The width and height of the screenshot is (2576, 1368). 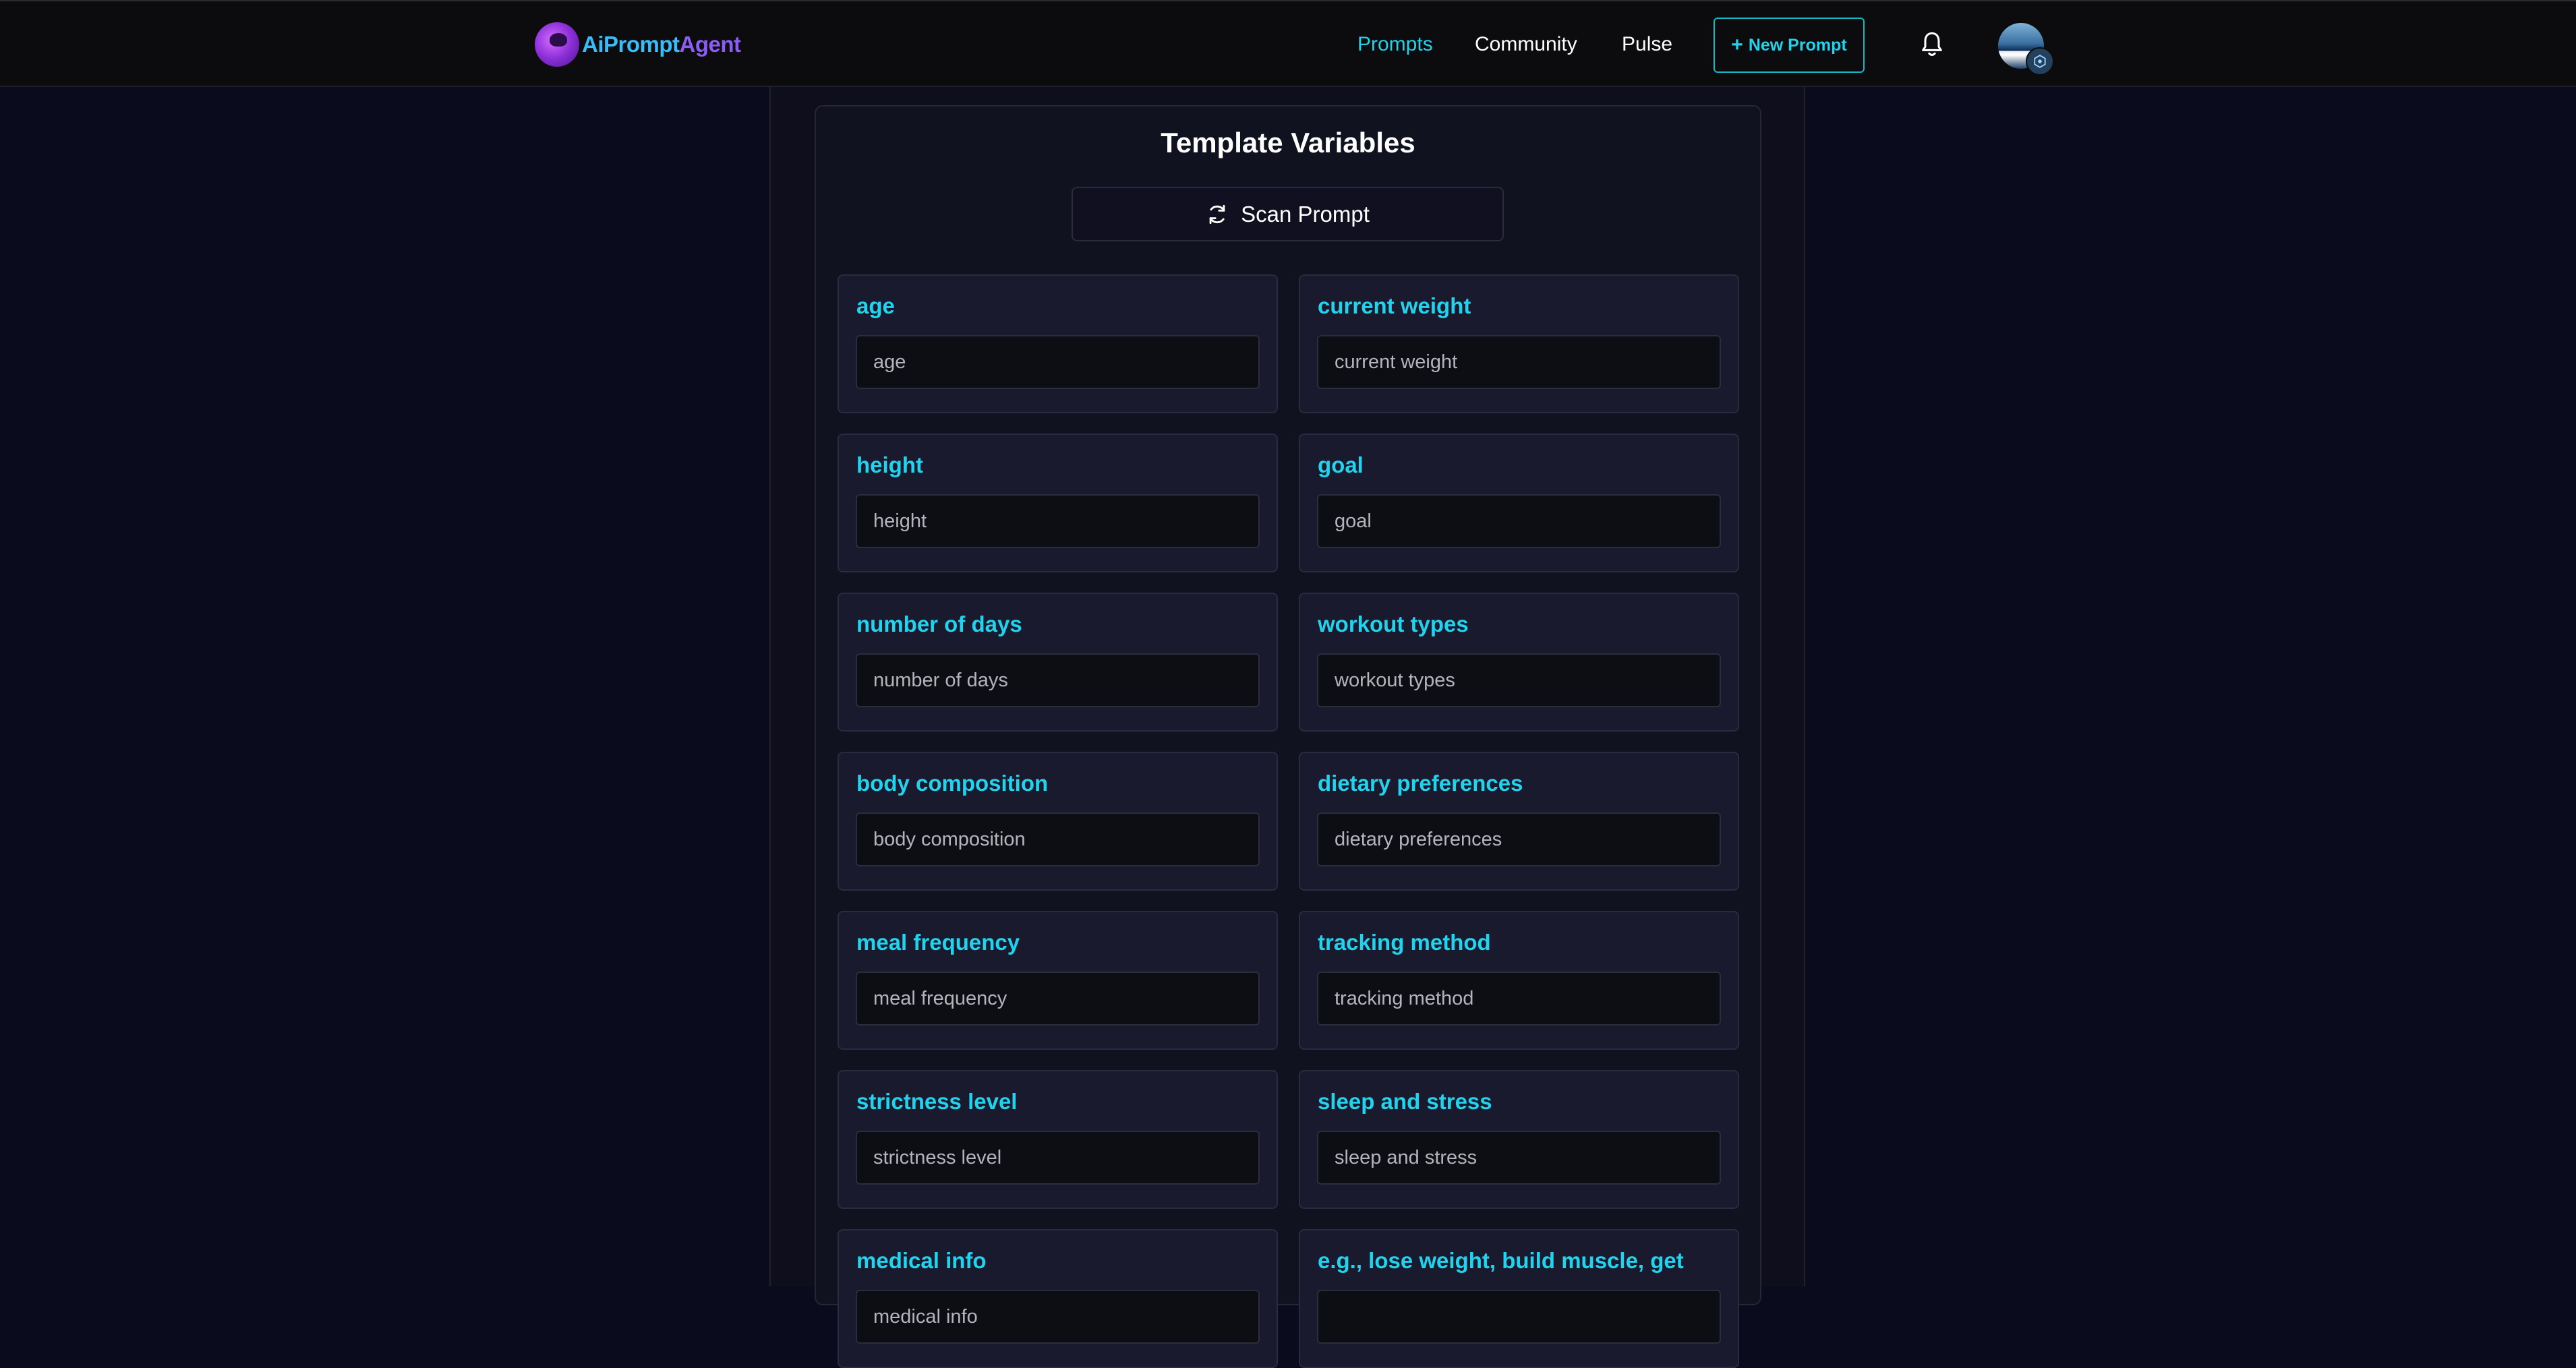 I want to click on variable-card: sleep and stress, so click(x=1519, y=1139).